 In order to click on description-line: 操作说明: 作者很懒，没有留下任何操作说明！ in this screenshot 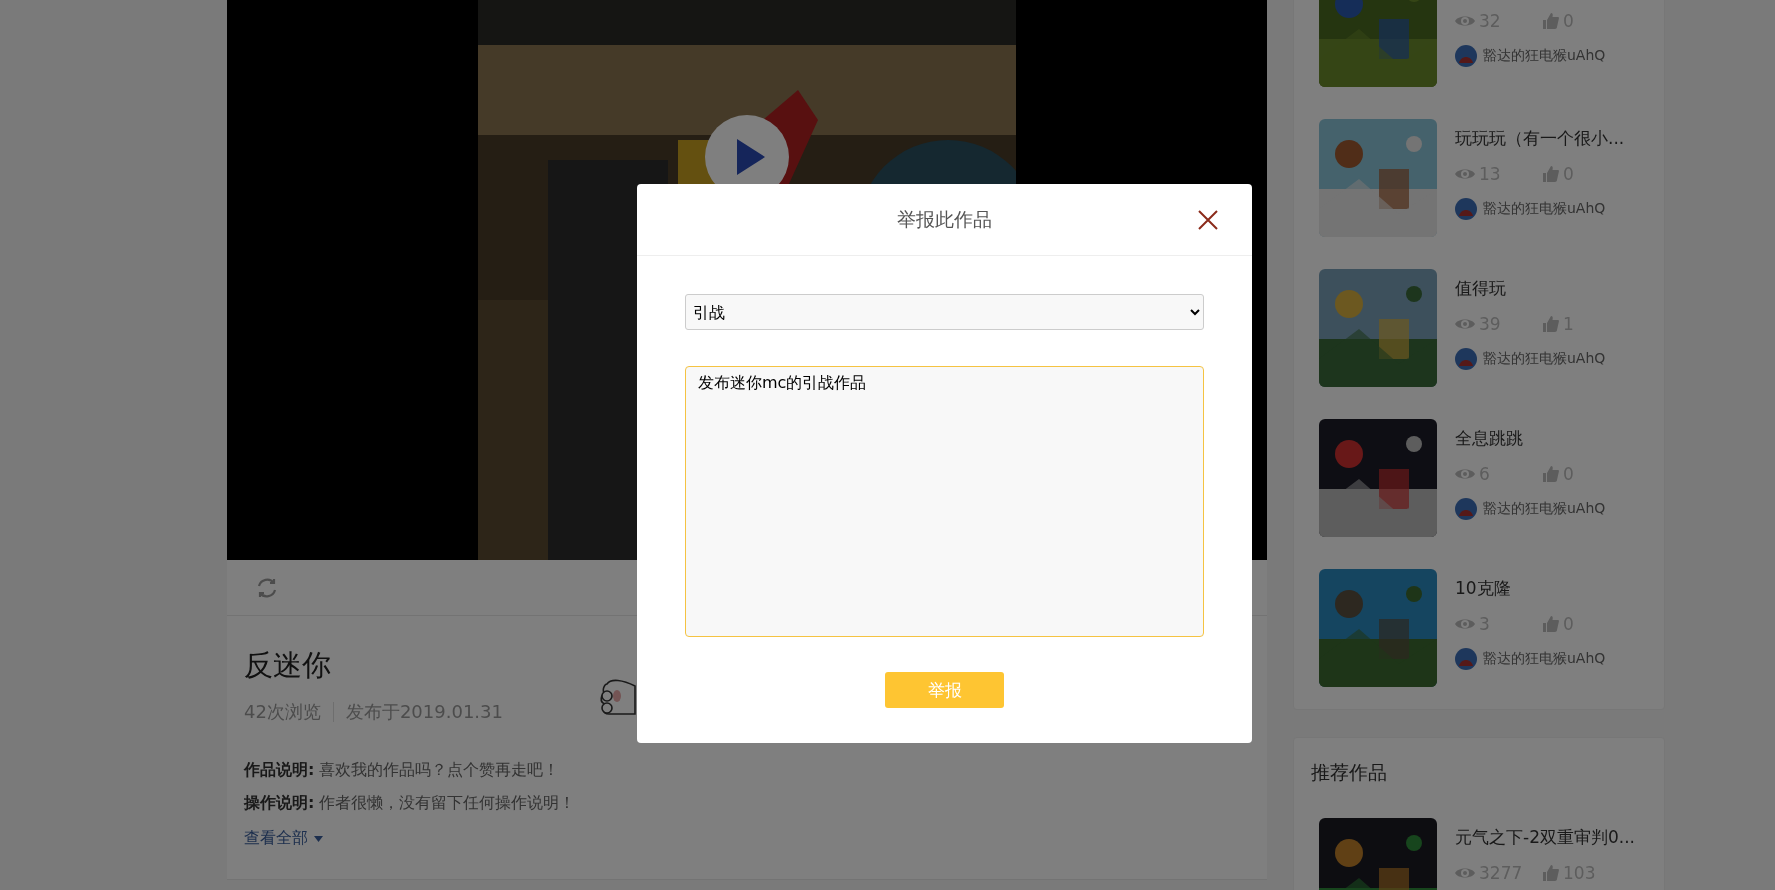, I will do `click(410, 803)`.